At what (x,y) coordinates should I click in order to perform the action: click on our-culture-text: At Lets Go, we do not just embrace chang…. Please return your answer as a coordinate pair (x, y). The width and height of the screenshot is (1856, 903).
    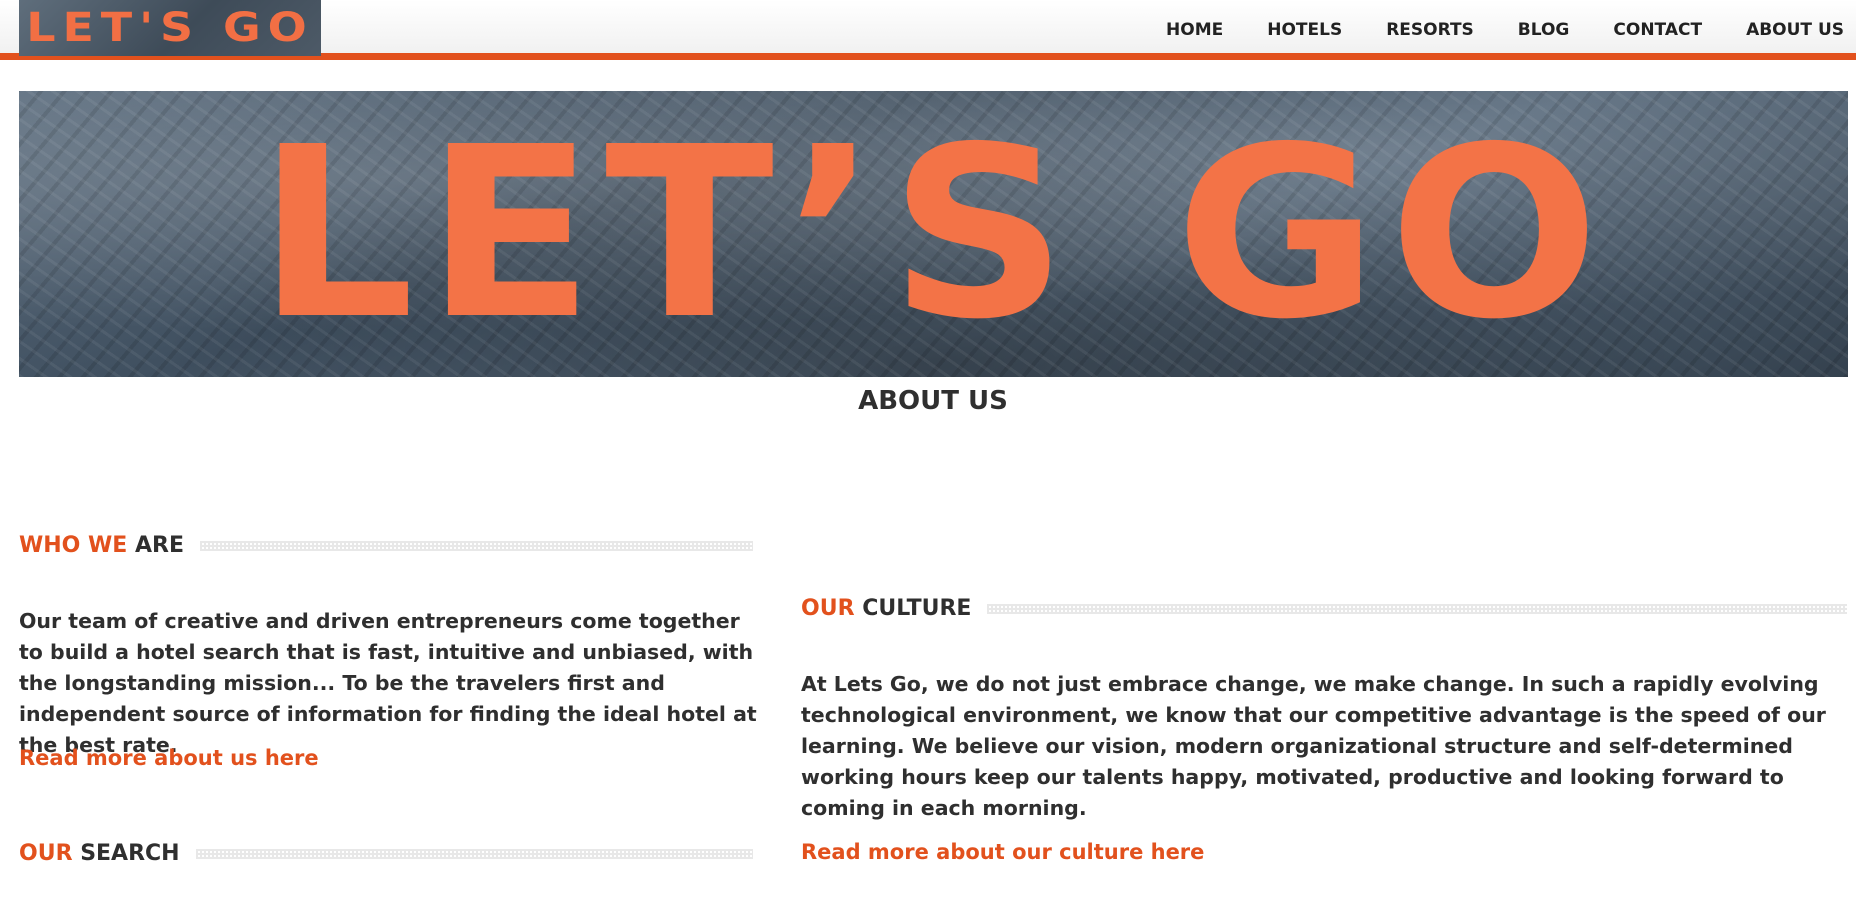
    Looking at the image, I should click on (1313, 746).